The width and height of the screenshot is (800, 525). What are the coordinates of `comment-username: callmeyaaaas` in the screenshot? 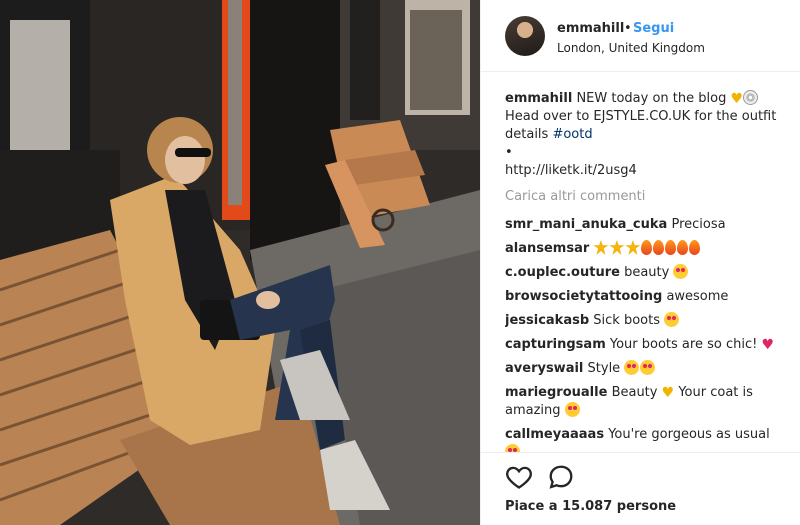 It's located at (554, 434).